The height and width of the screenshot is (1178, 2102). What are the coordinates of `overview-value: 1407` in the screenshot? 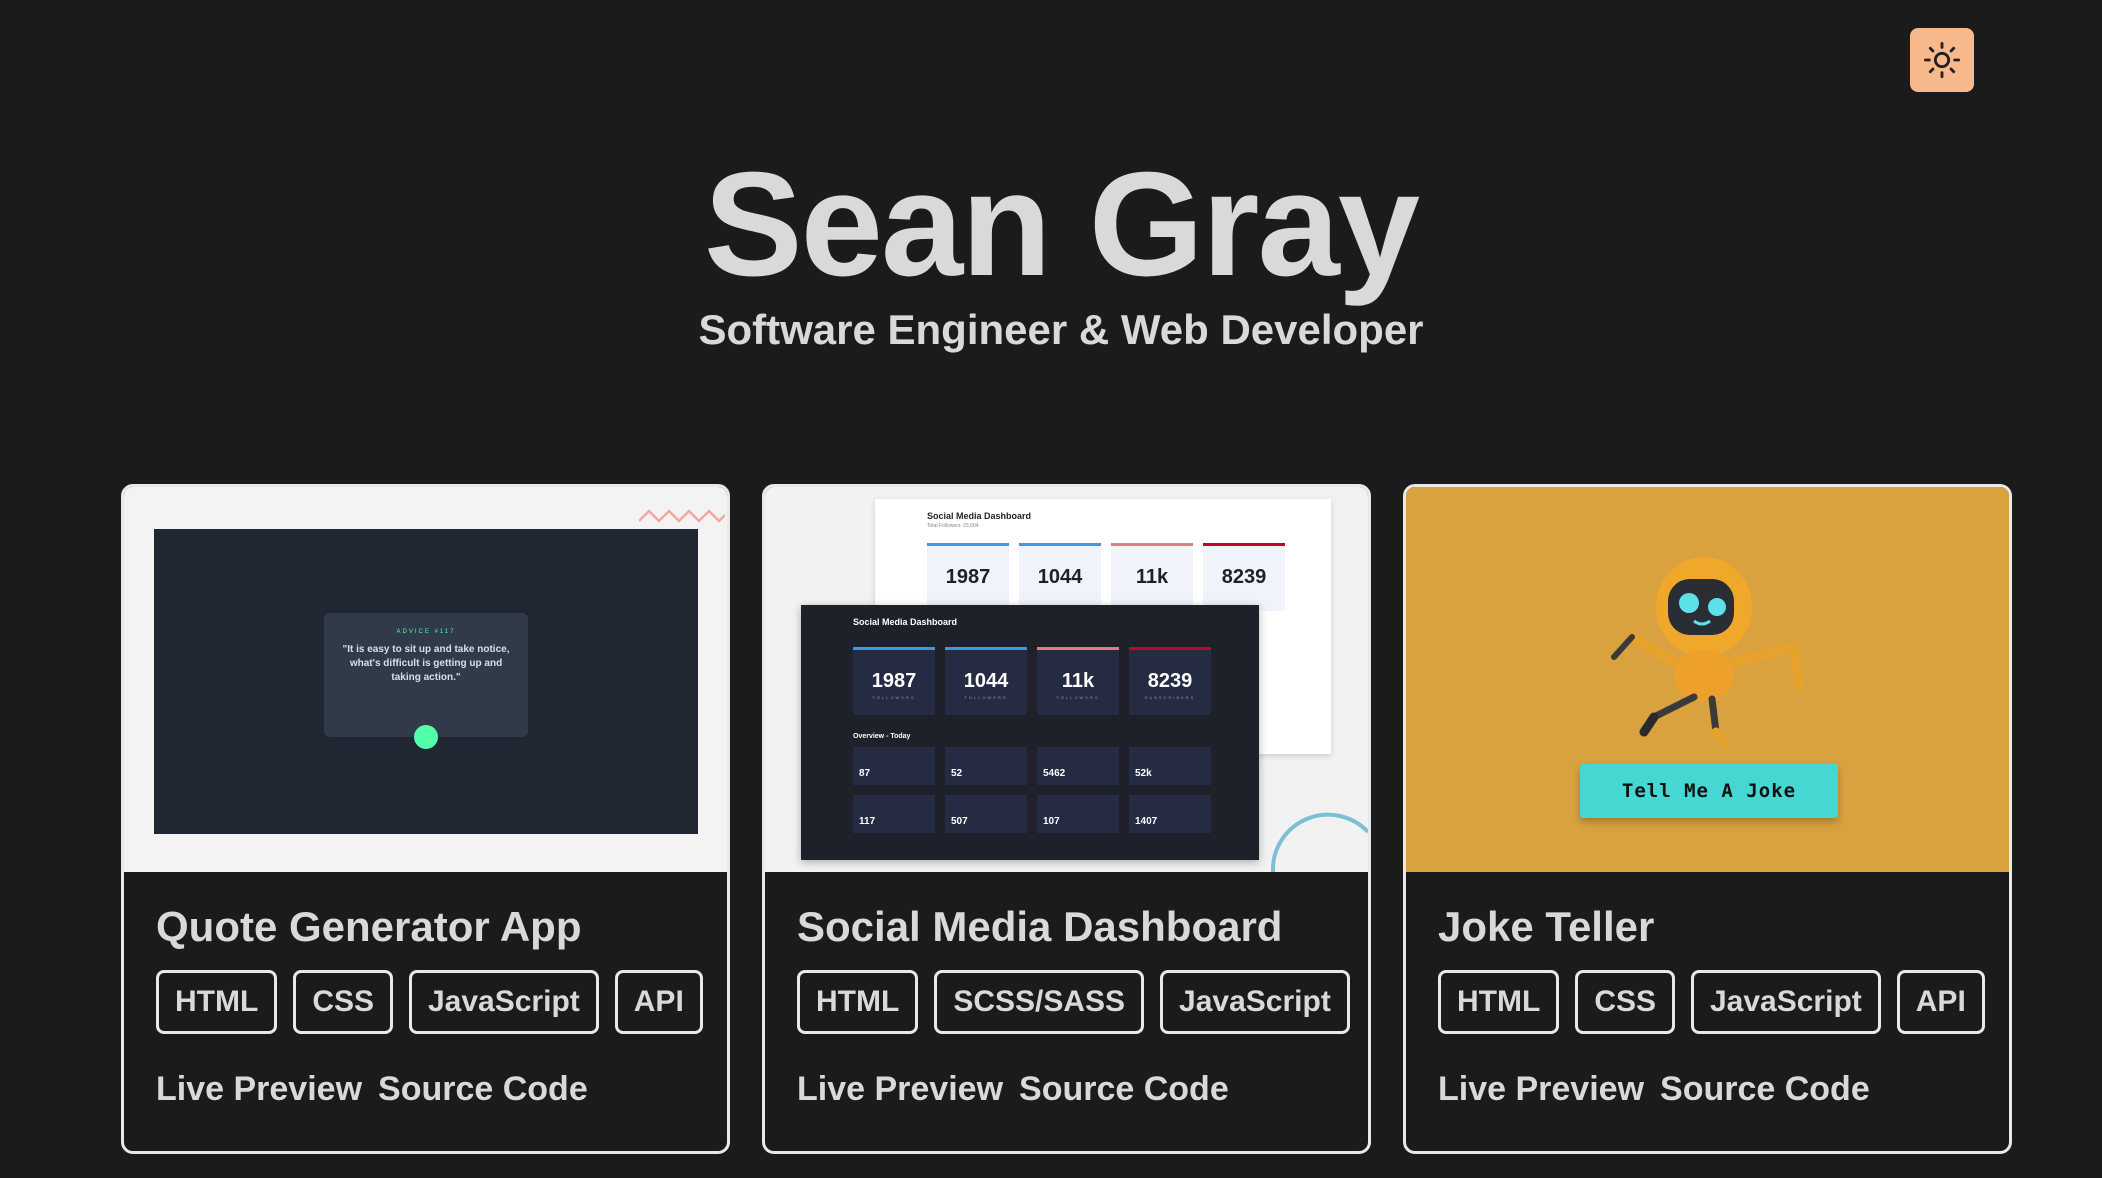 It's located at (1146, 821).